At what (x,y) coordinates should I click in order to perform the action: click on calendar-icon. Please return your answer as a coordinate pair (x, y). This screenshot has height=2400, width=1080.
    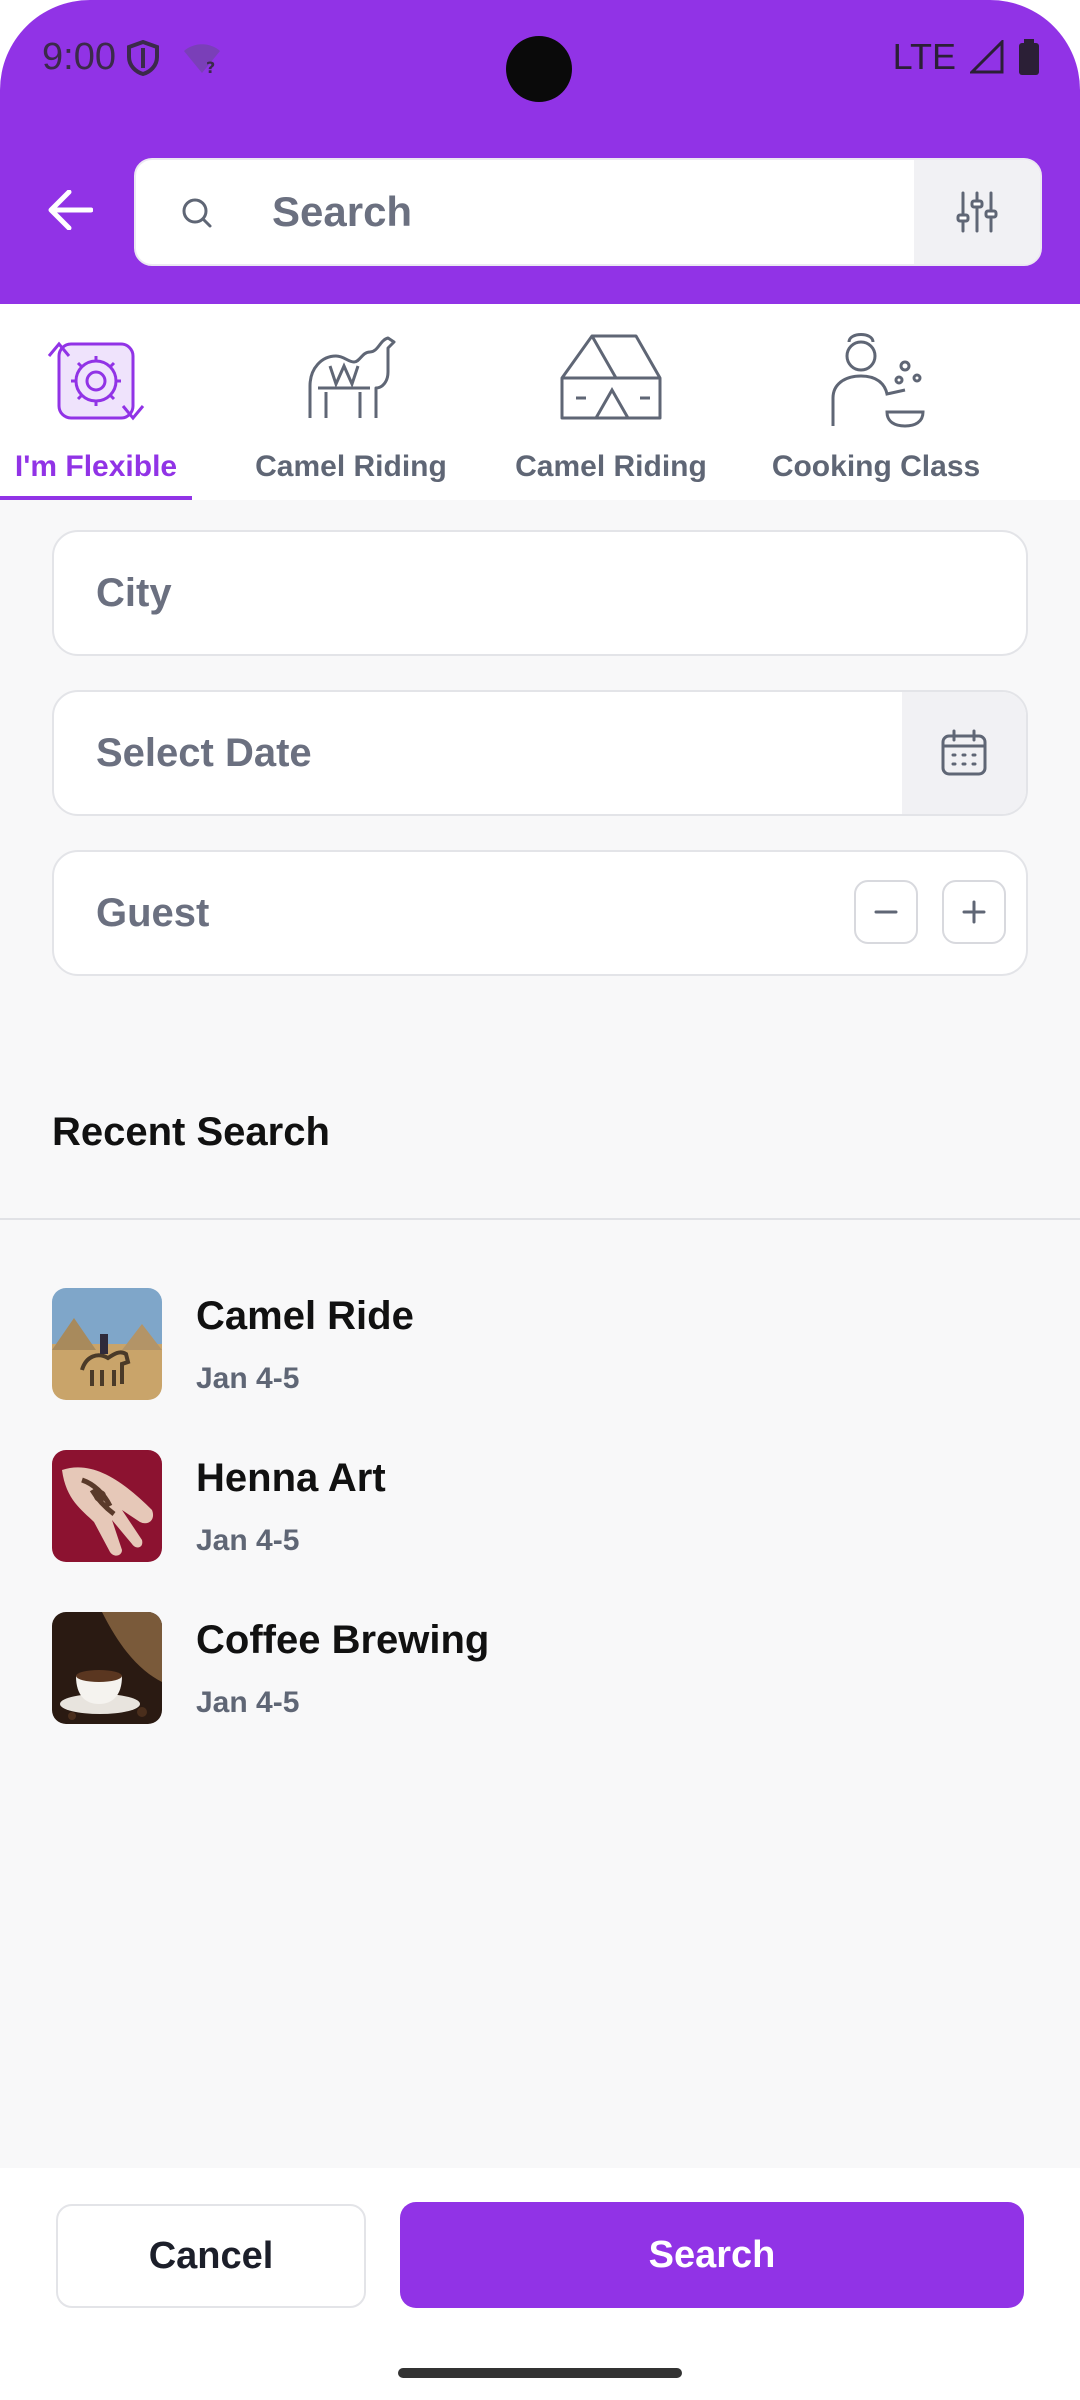
    Looking at the image, I should click on (964, 752).